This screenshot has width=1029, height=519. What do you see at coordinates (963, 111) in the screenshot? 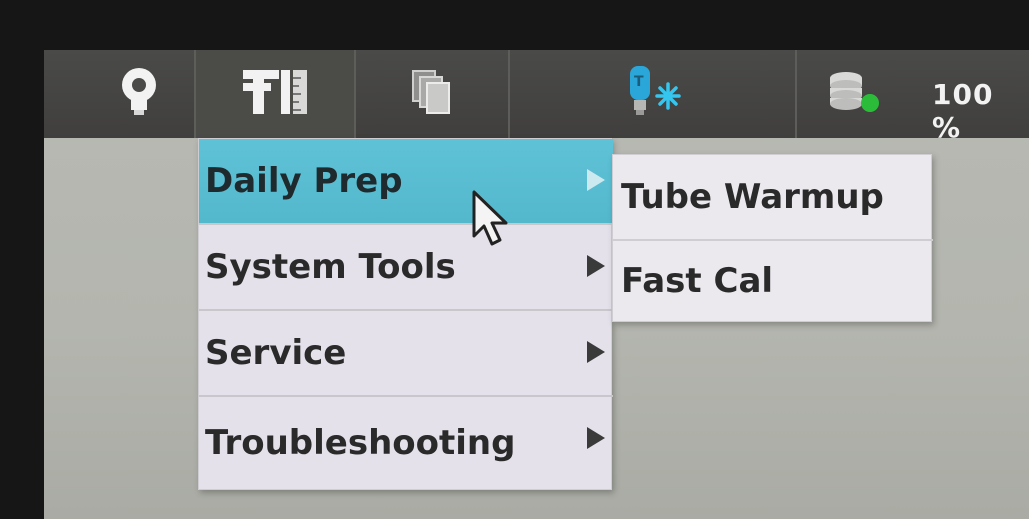
I see `zoom-level: 100 %` at bounding box center [963, 111].